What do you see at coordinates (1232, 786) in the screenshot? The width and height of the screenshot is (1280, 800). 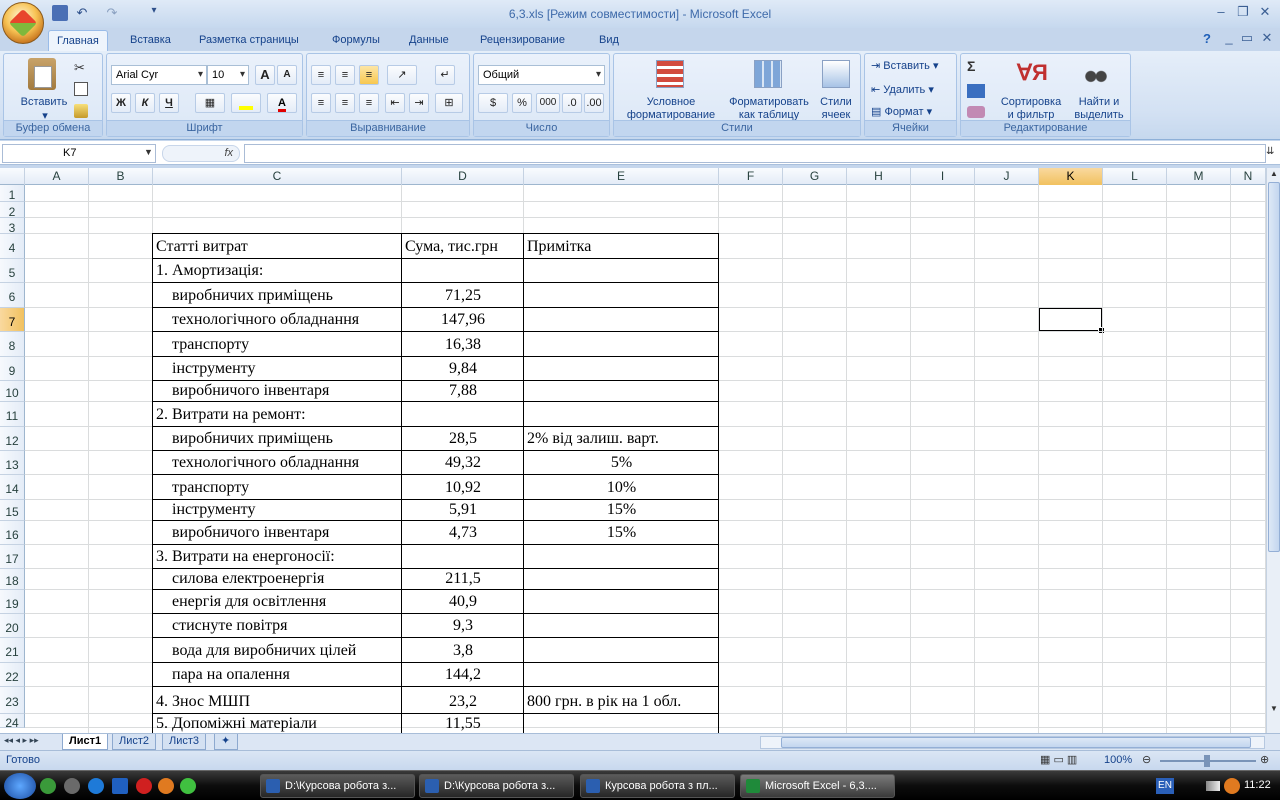 I see `tray-icon` at bounding box center [1232, 786].